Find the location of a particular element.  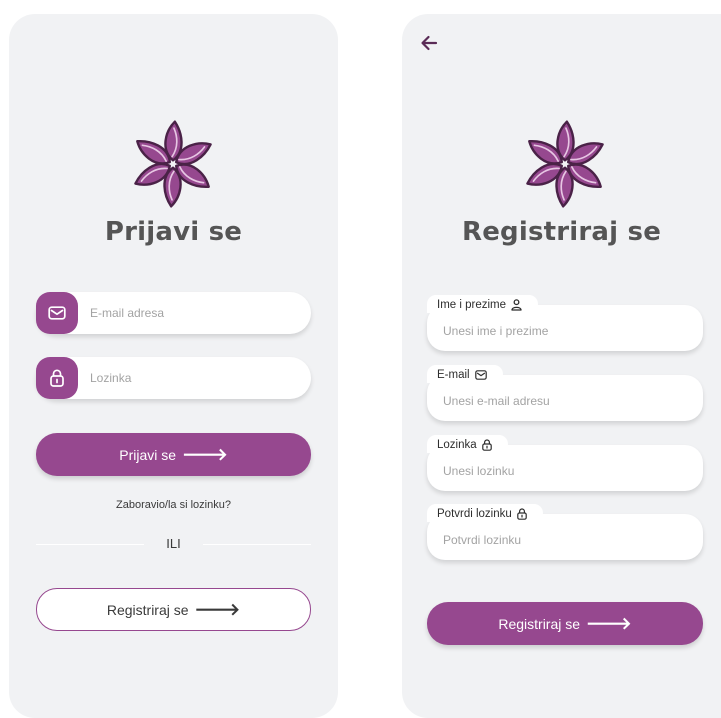

password-field is located at coordinates (173, 378).